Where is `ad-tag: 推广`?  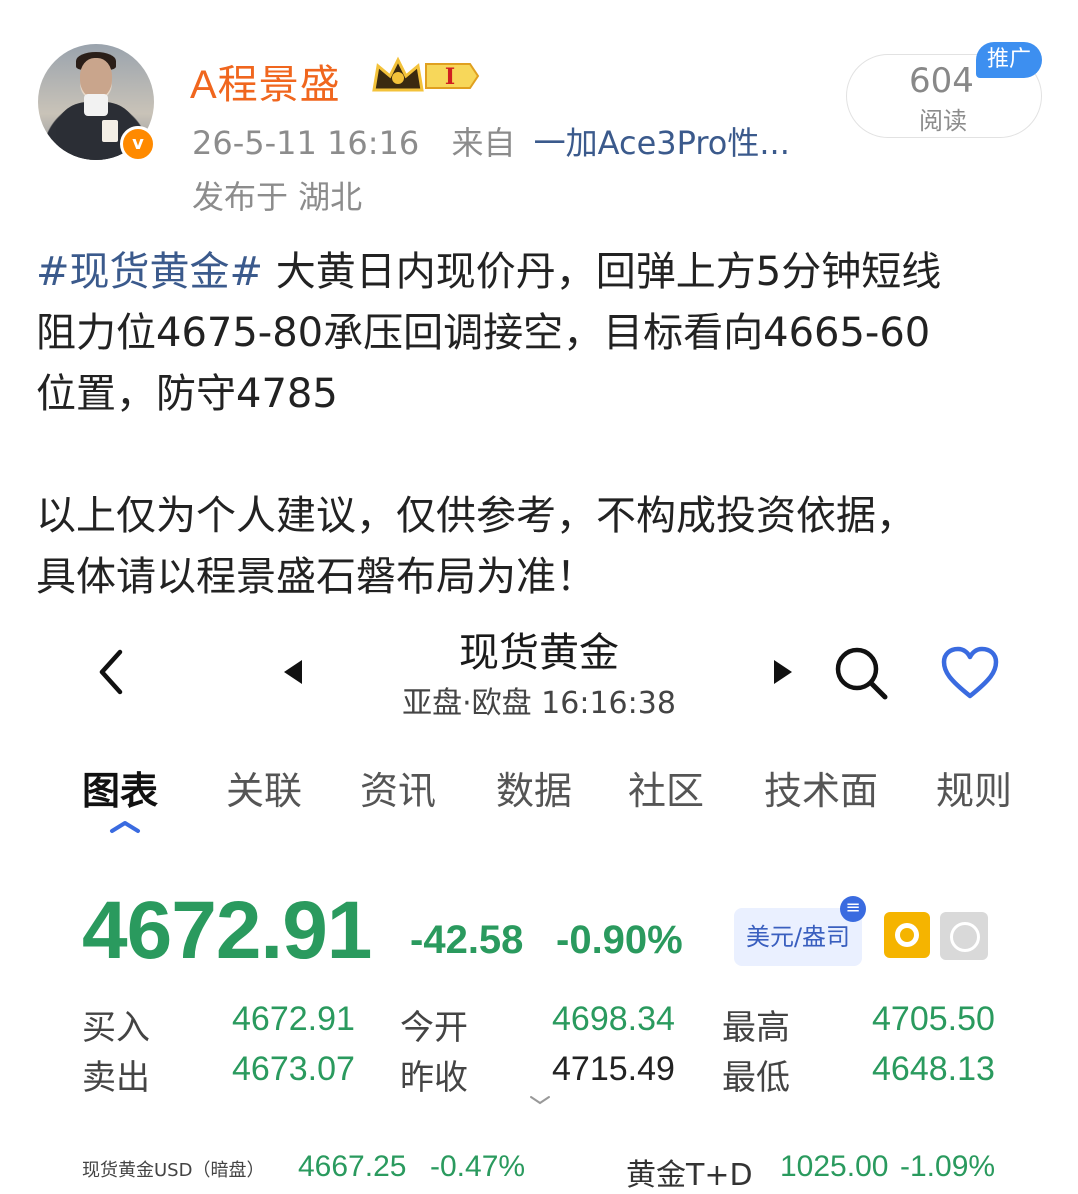 ad-tag: 推广 is located at coordinates (1009, 60).